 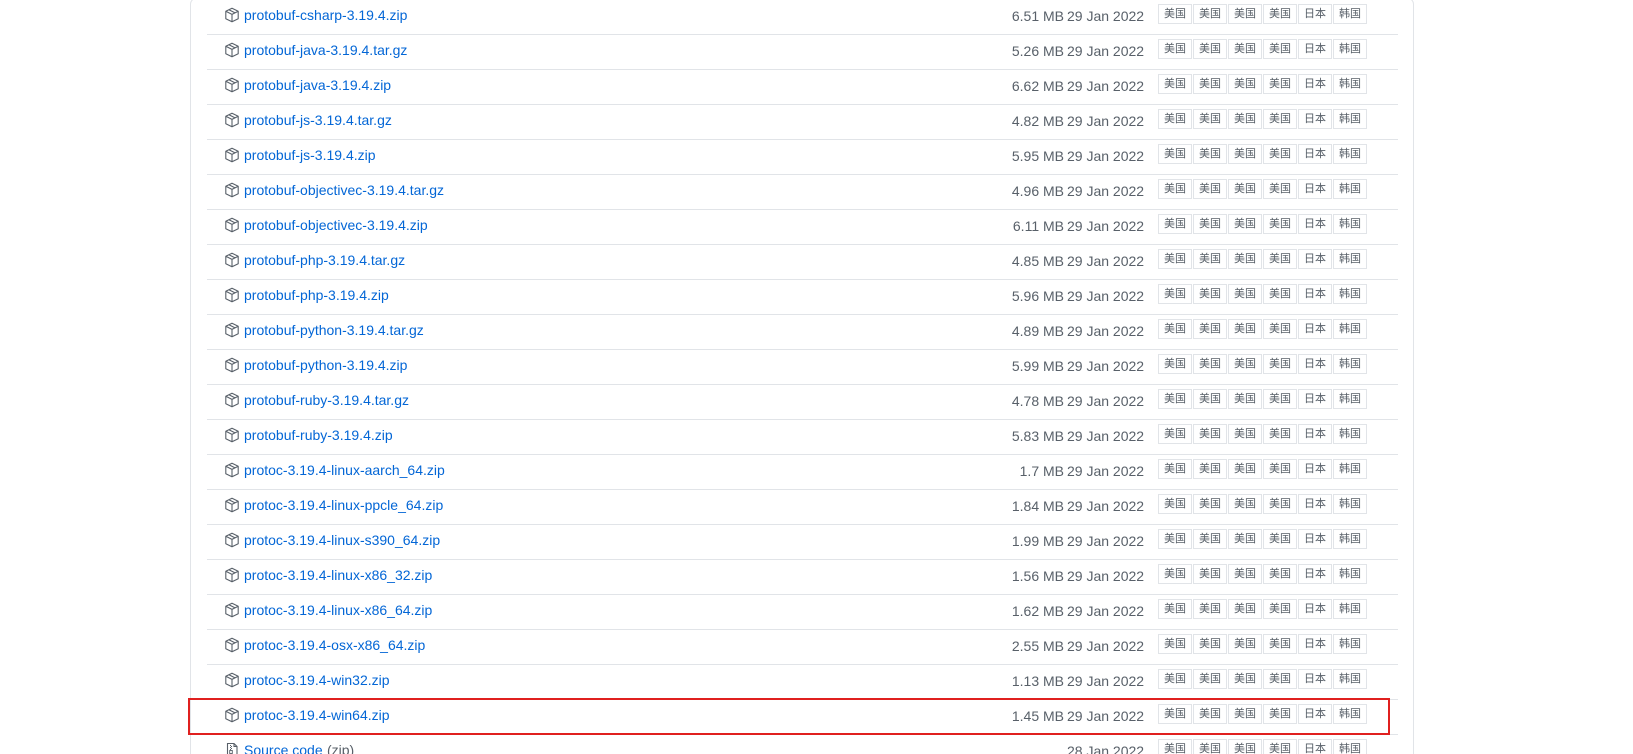 What do you see at coordinates (317, 680) in the screenshot?
I see `asset-link: protoc-3.19.4-win32.zip` at bounding box center [317, 680].